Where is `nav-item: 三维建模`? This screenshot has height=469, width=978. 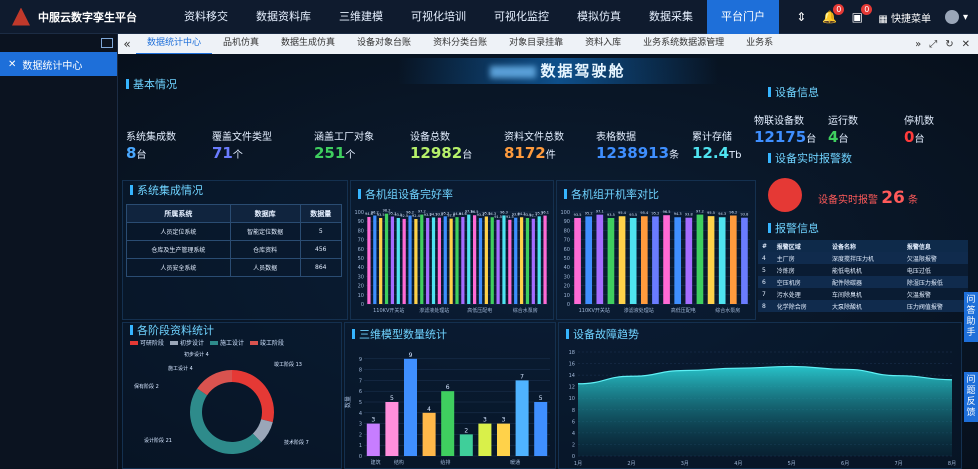 nav-item: 三维建模 is located at coordinates (361, 17).